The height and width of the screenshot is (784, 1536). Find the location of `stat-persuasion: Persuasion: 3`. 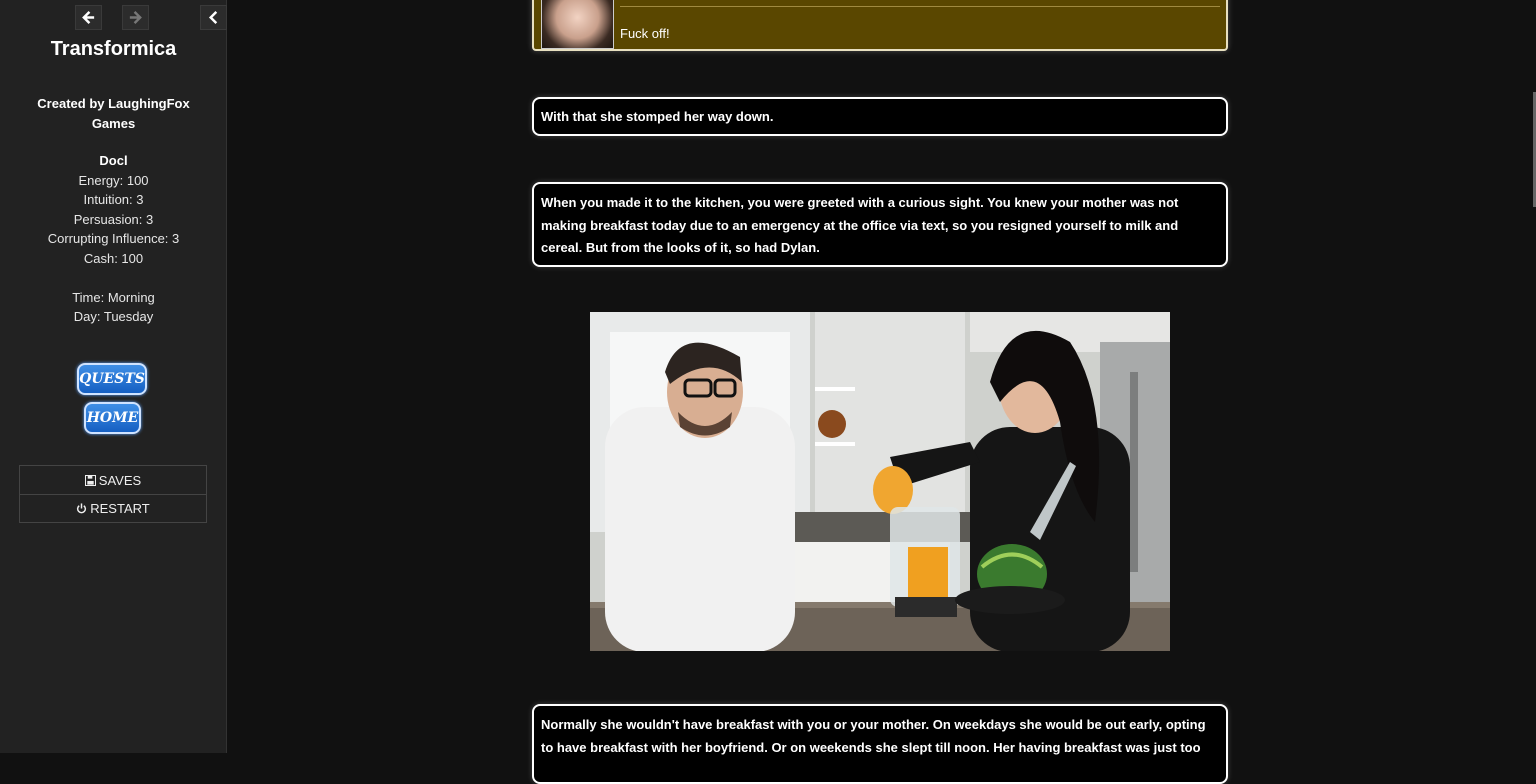

stat-persuasion: Persuasion: 3 is located at coordinates (113, 219).